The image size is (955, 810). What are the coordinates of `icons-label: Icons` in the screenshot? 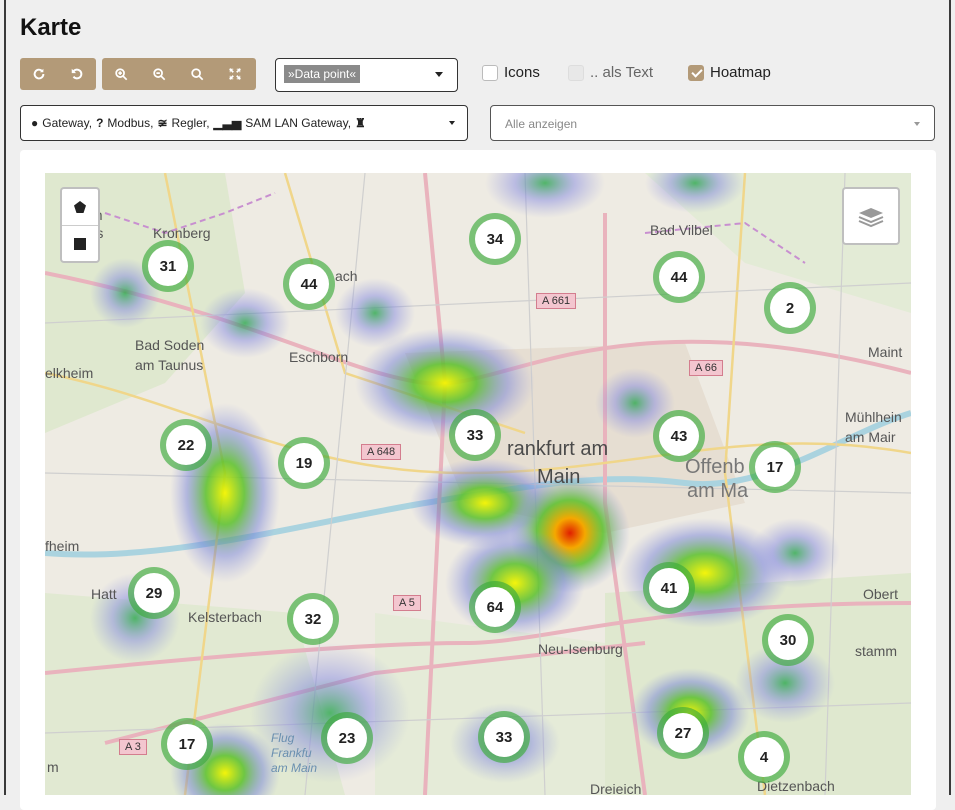 It's located at (522, 72).